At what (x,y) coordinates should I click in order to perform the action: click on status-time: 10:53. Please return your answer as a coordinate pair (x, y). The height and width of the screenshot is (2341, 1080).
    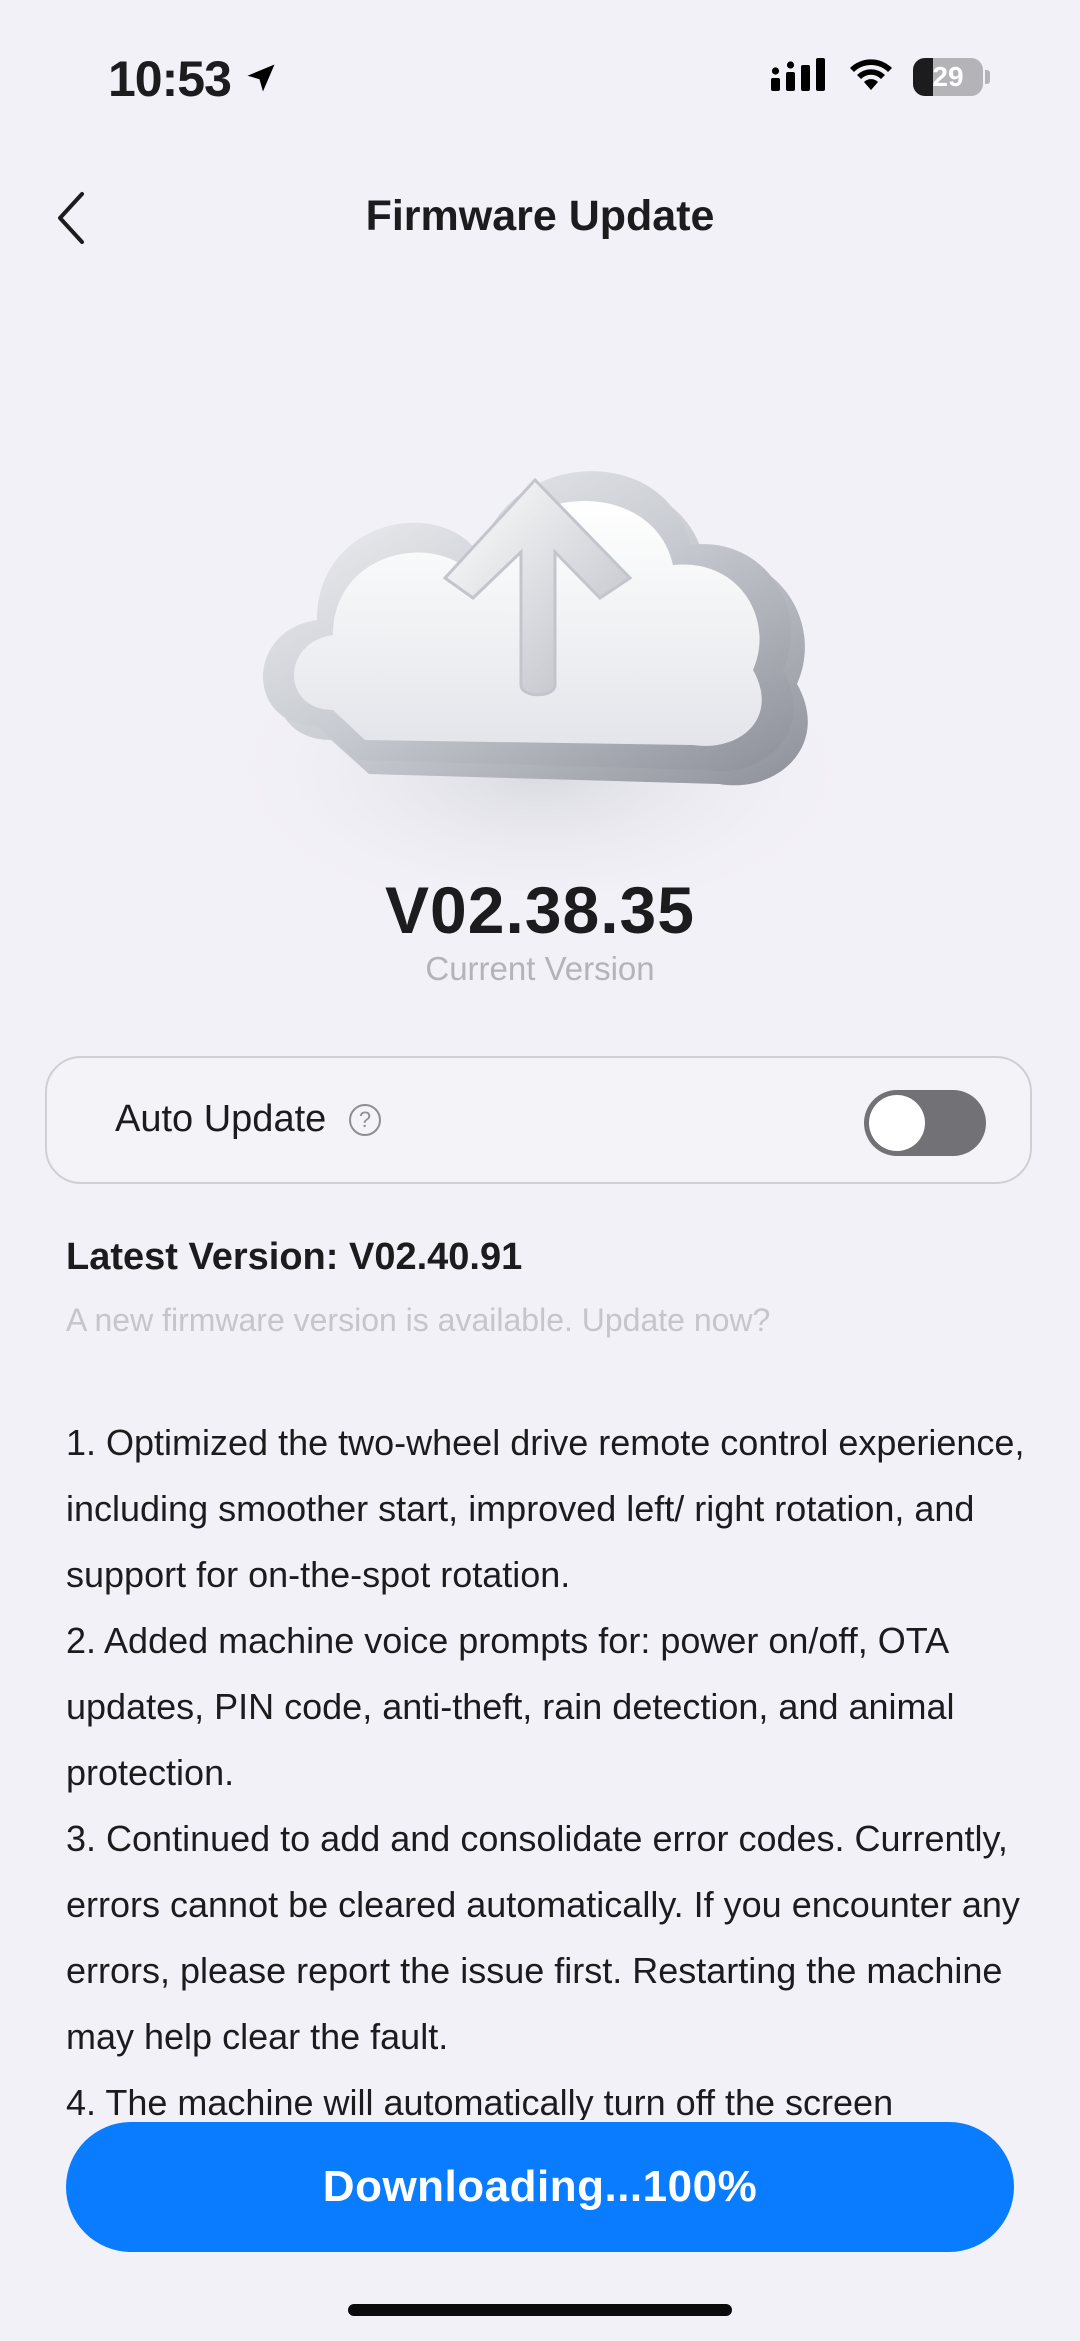
    Looking at the image, I should click on (193, 79).